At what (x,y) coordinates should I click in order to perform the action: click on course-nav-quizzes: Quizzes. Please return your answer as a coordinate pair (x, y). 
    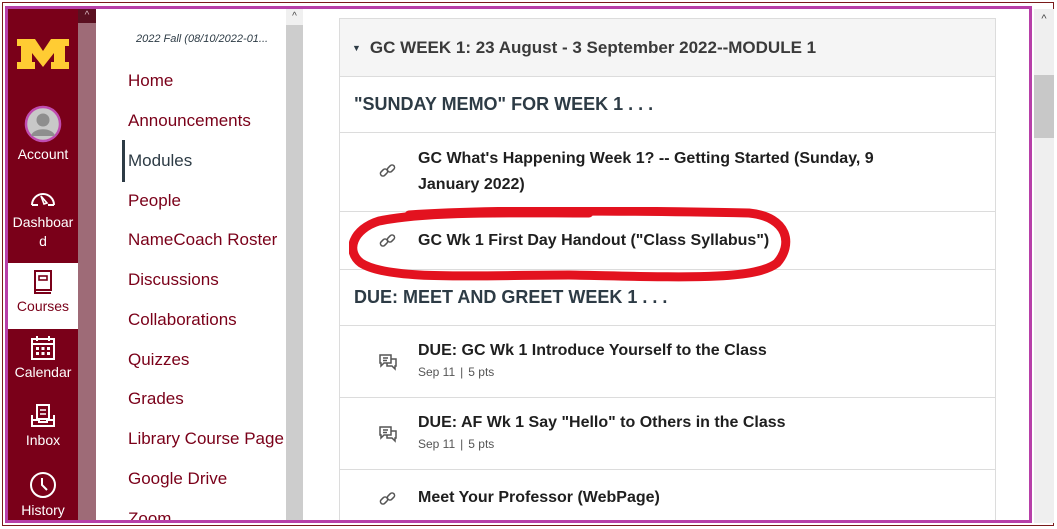
    Looking at the image, I should click on (158, 360).